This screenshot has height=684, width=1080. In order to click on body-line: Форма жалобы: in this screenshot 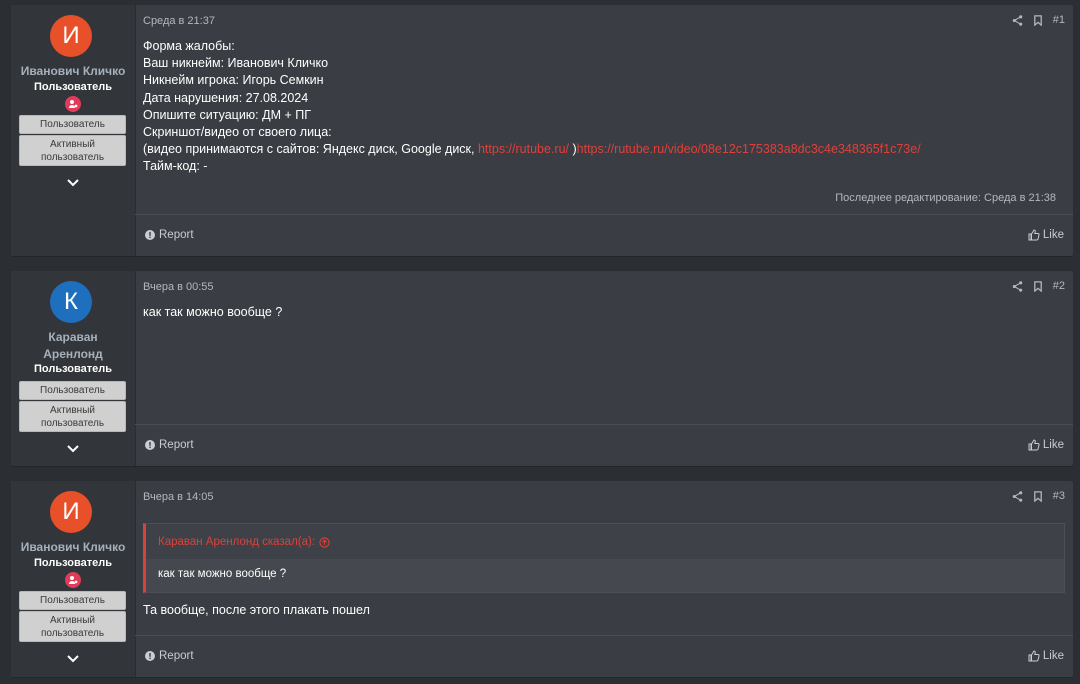, I will do `click(189, 46)`.